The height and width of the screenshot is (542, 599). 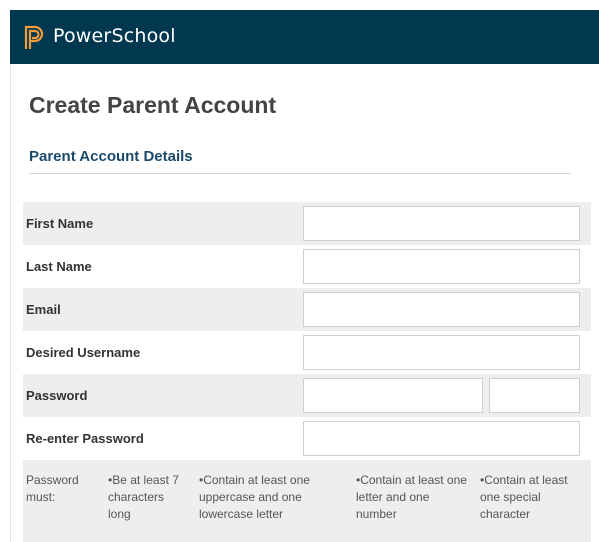 I want to click on password-label: Password, so click(x=57, y=395).